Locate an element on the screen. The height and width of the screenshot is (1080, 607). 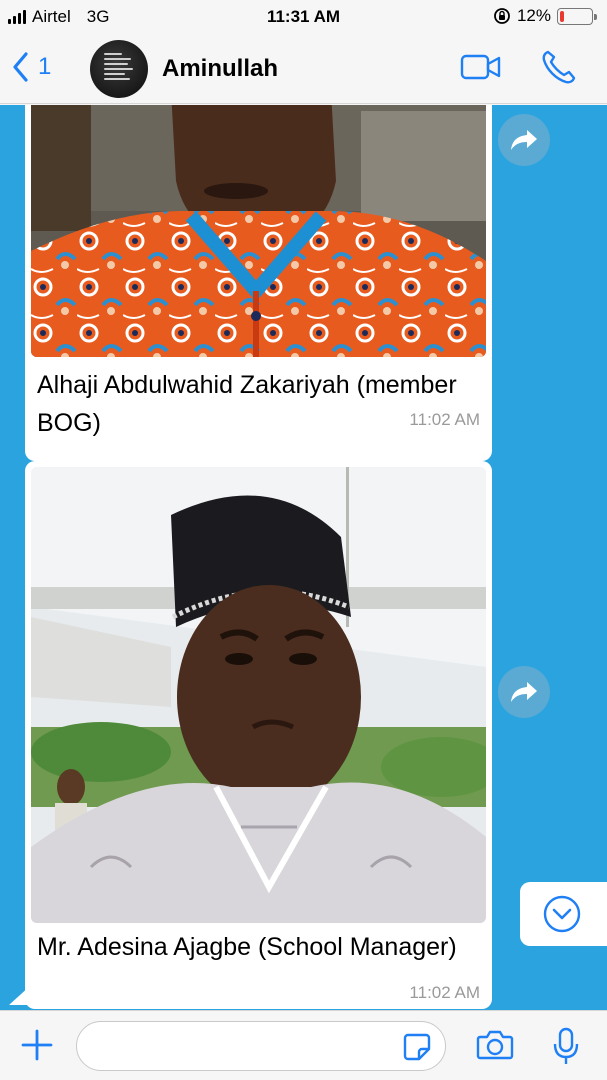
avatar-quote-graphic is located at coordinates (119, 68).